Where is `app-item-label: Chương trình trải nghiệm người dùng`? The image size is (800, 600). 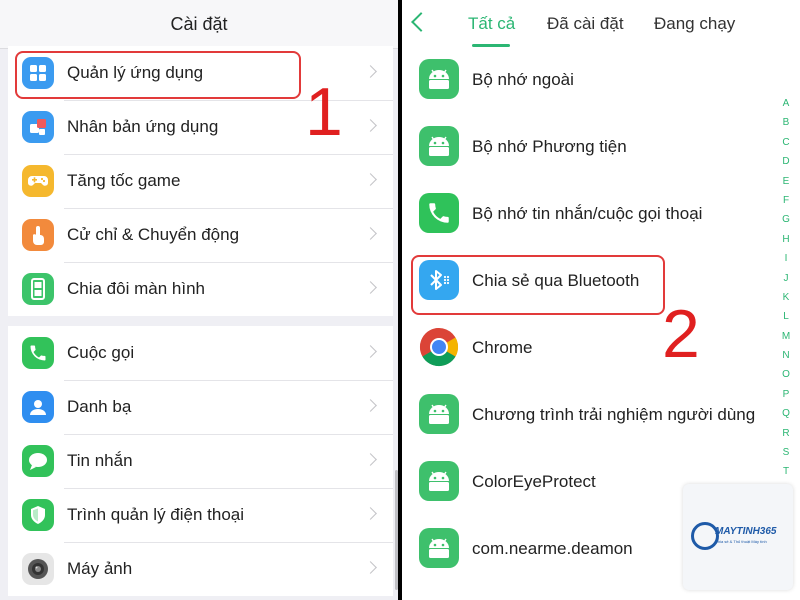 app-item-label: Chương trình trải nghiệm người dùng is located at coordinates (614, 414).